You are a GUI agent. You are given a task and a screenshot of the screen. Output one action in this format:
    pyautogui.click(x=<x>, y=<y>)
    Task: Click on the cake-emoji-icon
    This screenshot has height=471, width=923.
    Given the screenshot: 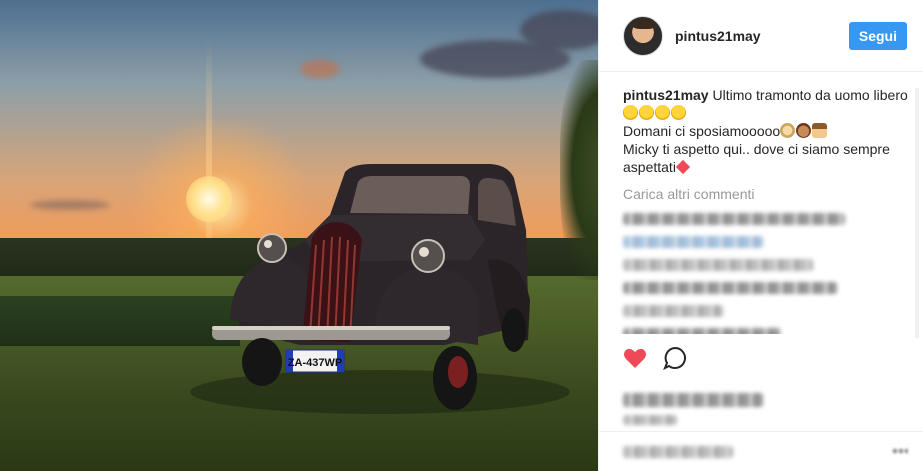 What is the action you would take?
    pyautogui.click(x=820, y=130)
    